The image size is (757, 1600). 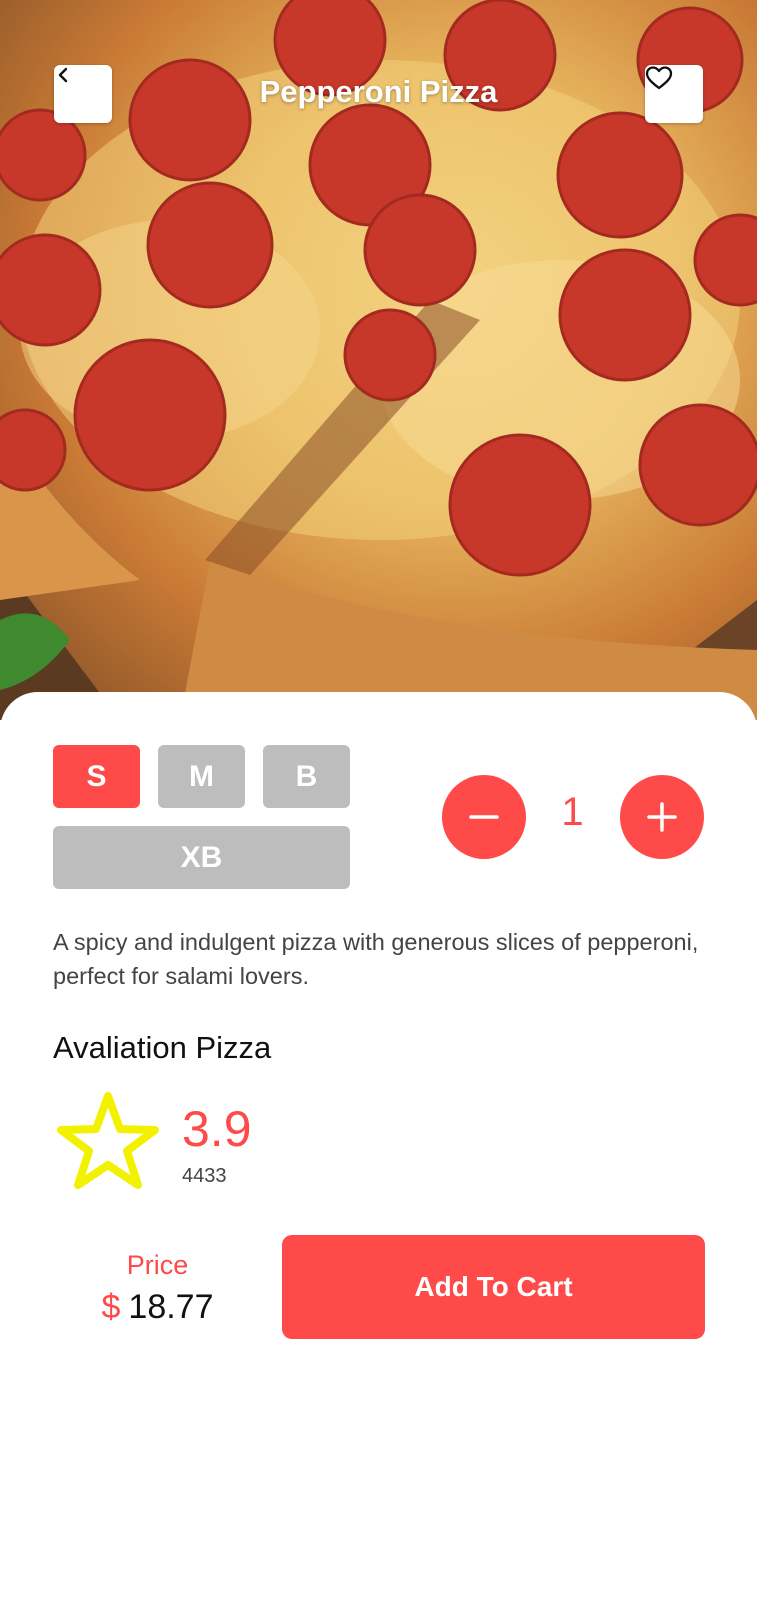 What do you see at coordinates (378, 91) in the screenshot?
I see `page-title: Pepperoni Pizza` at bounding box center [378, 91].